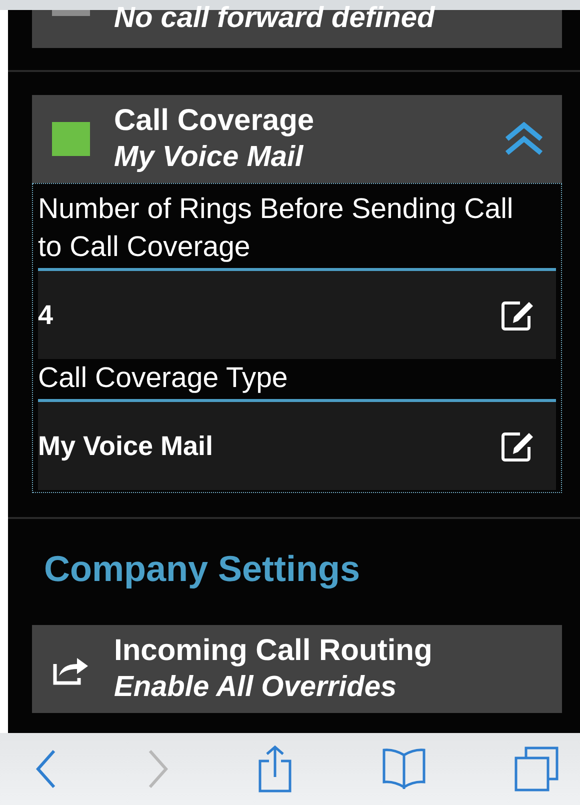  What do you see at coordinates (524, 139) in the screenshot?
I see `chevron-up-icon` at bounding box center [524, 139].